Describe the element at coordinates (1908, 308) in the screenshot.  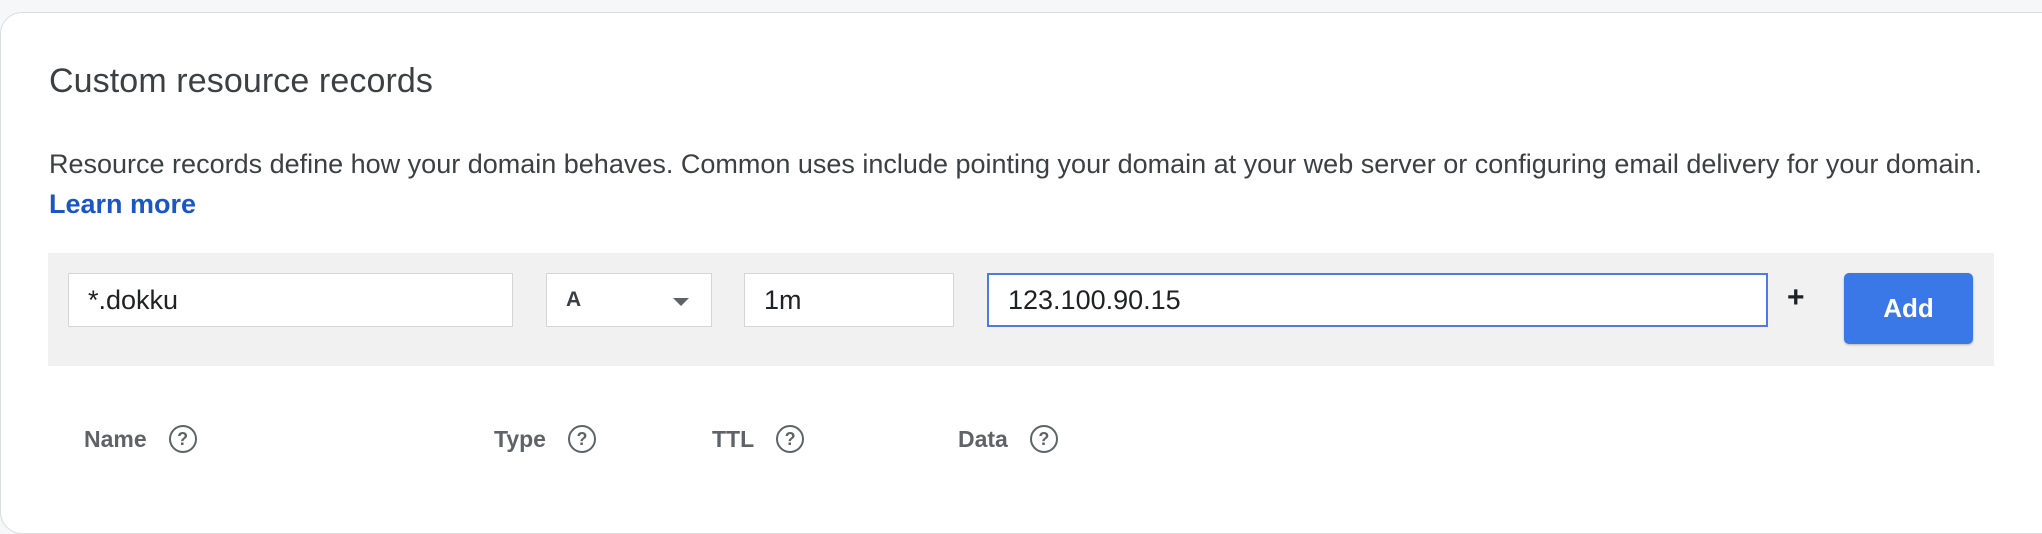
I see `add-button: Add` at that location.